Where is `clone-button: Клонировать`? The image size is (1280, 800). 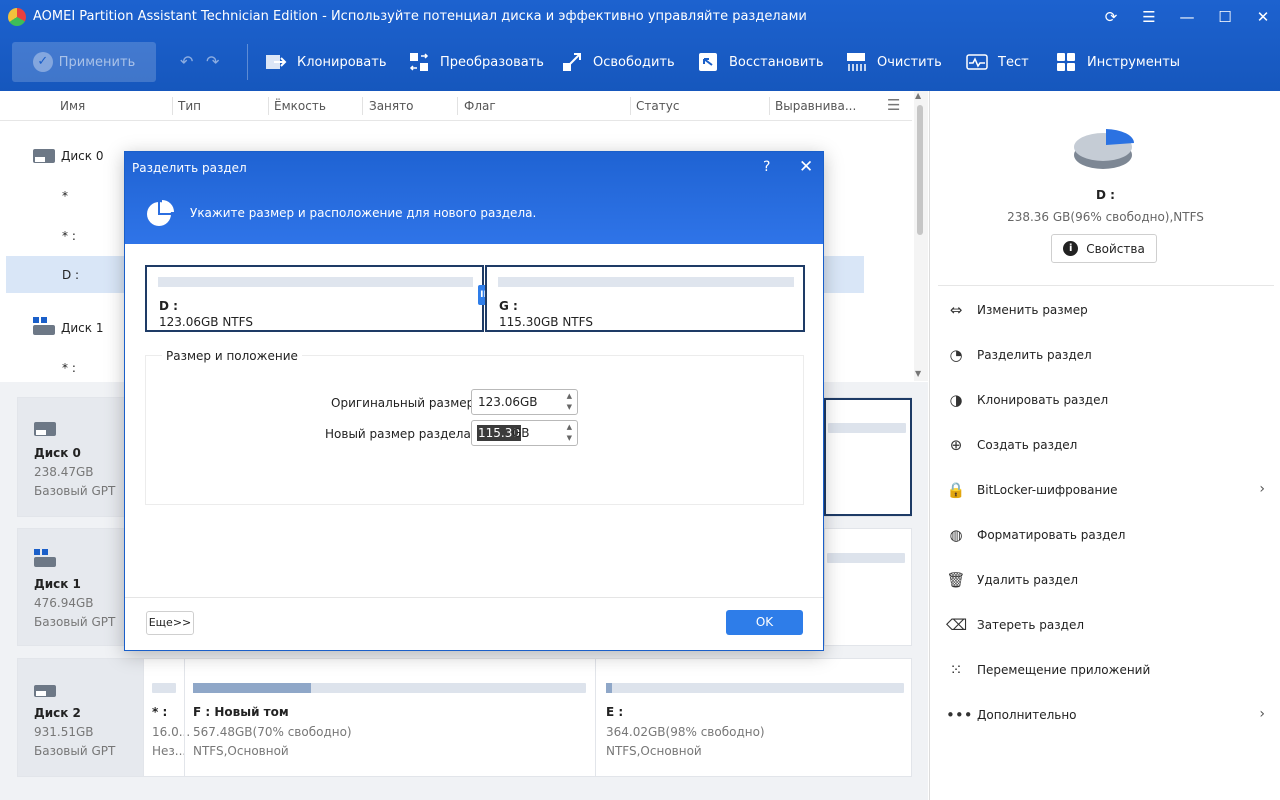 clone-button: Клонировать is located at coordinates (326, 62).